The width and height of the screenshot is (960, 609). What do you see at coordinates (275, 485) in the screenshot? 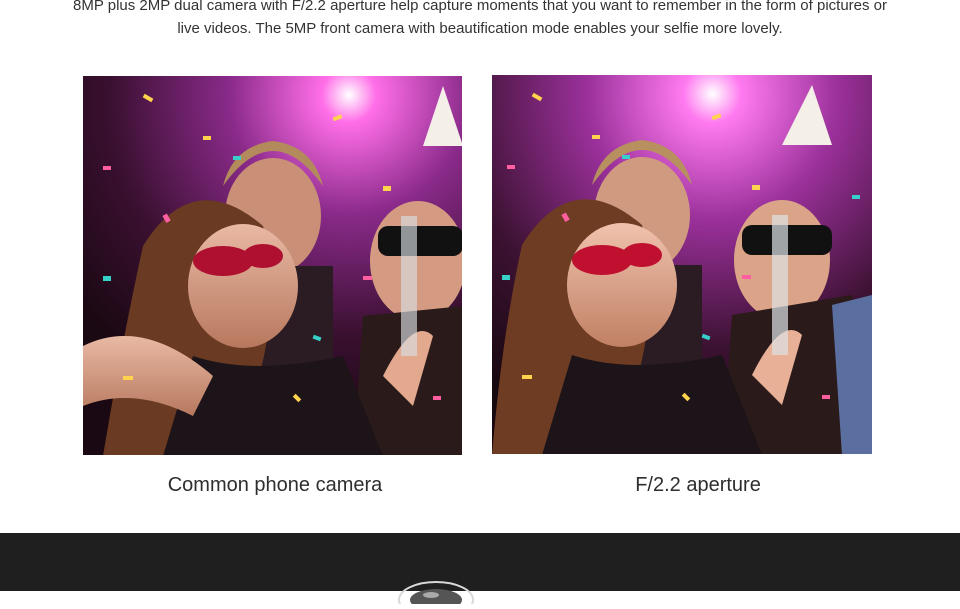
I see `caption-common-phone-camera: Common phone camera` at bounding box center [275, 485].